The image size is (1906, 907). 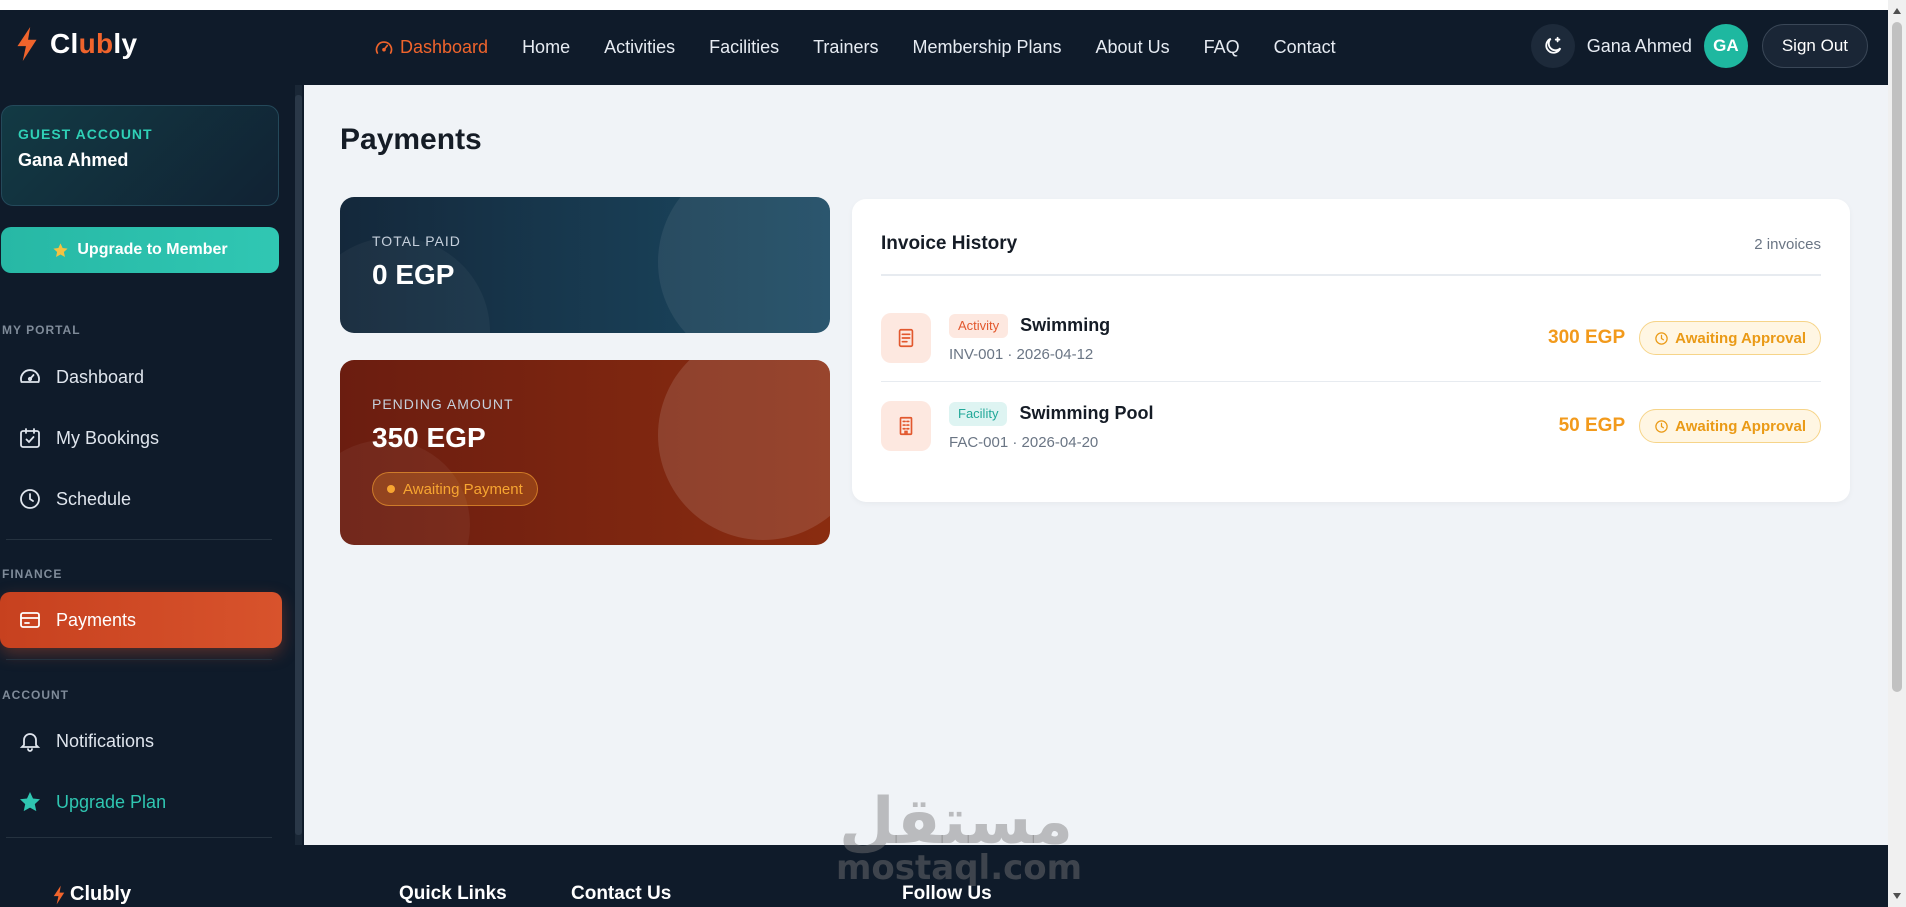 I want to click on pending-amount-card: PENDING AMOUNT 350 EGP Awaiting Payment, so click(x=585, y=452).